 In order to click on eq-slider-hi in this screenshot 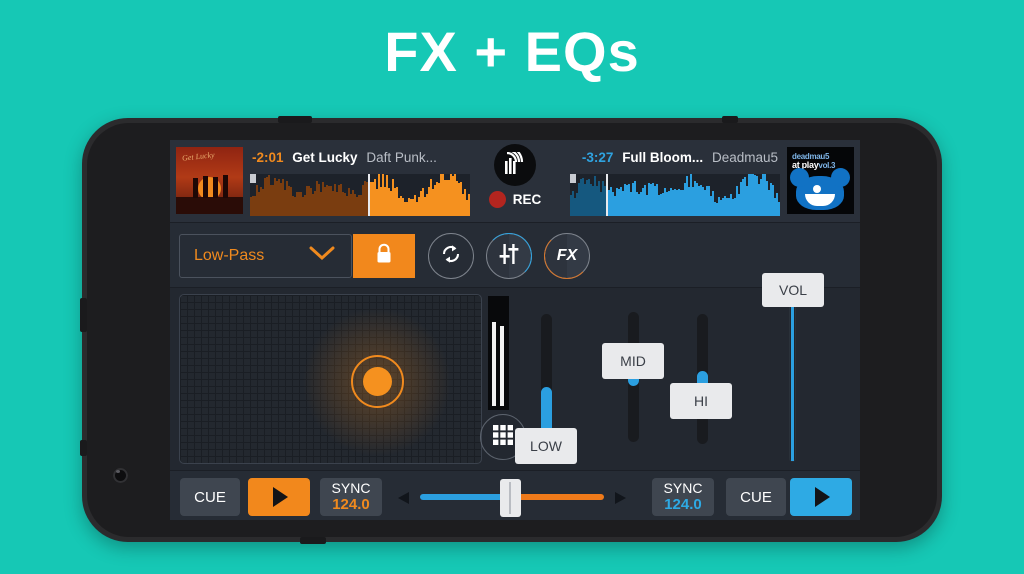, I will do `click(702, 379)`.